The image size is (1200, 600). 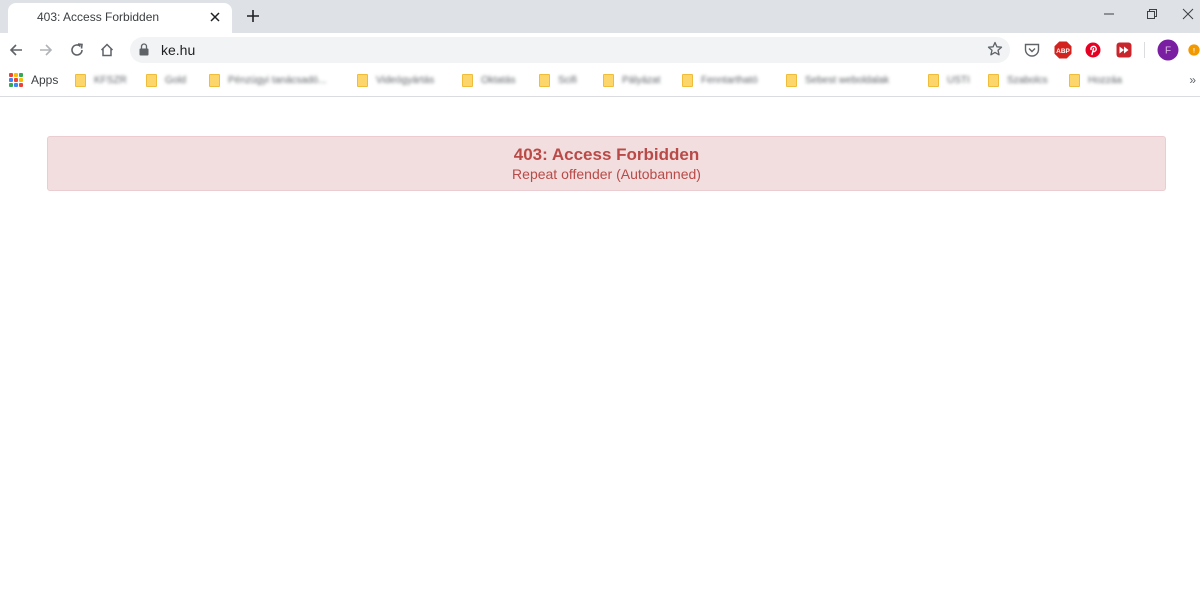 I want to click on restore-icon, so click(x=1152, y=14).